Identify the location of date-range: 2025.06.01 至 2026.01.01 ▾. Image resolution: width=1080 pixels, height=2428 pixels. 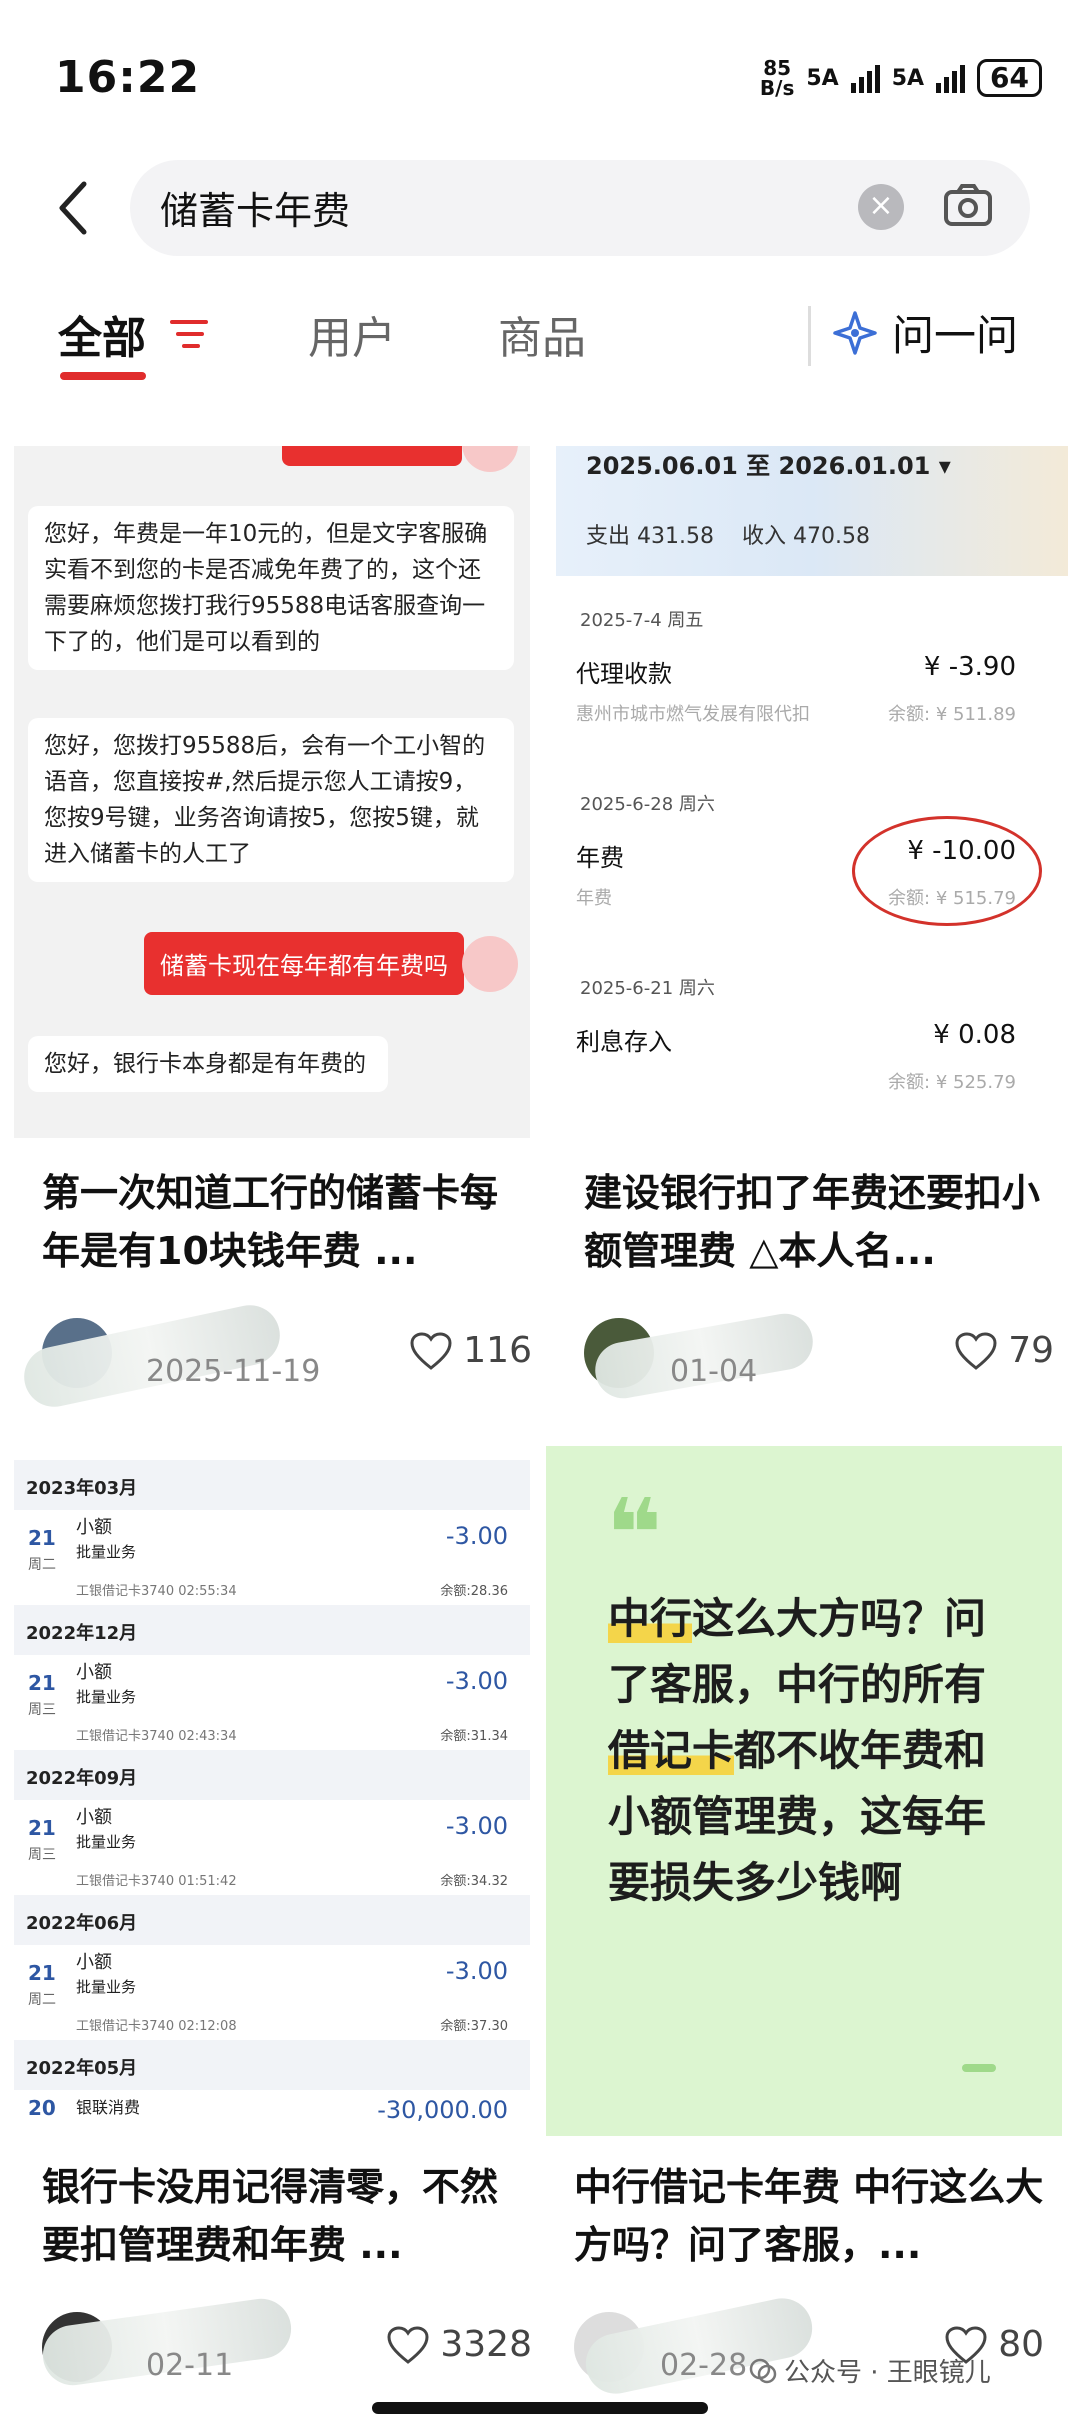
(768, 463).